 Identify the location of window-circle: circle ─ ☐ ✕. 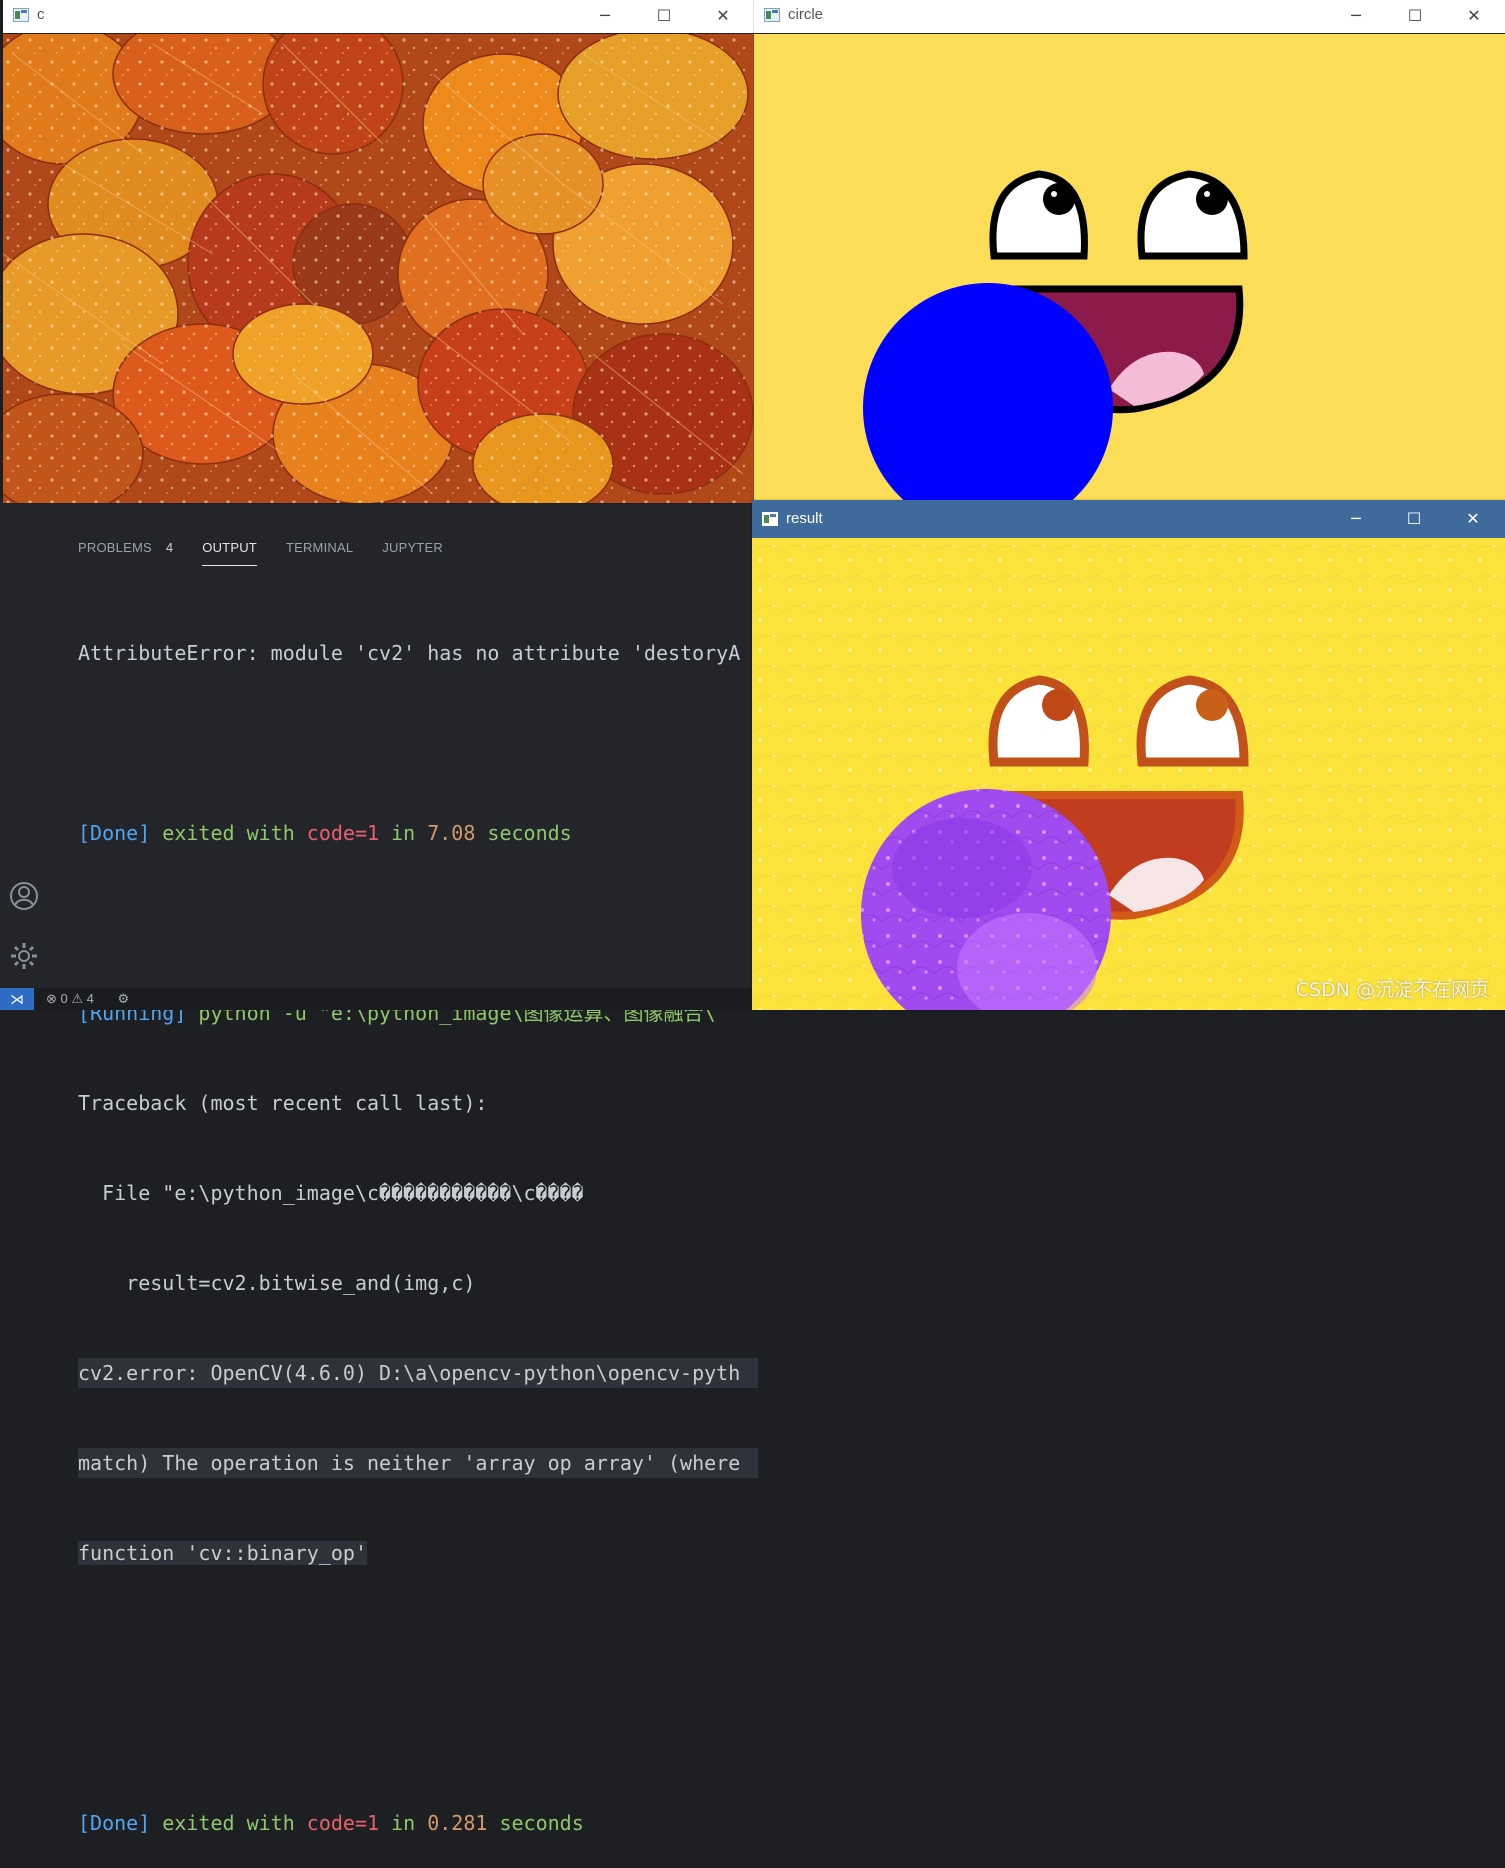
(1129, 251).